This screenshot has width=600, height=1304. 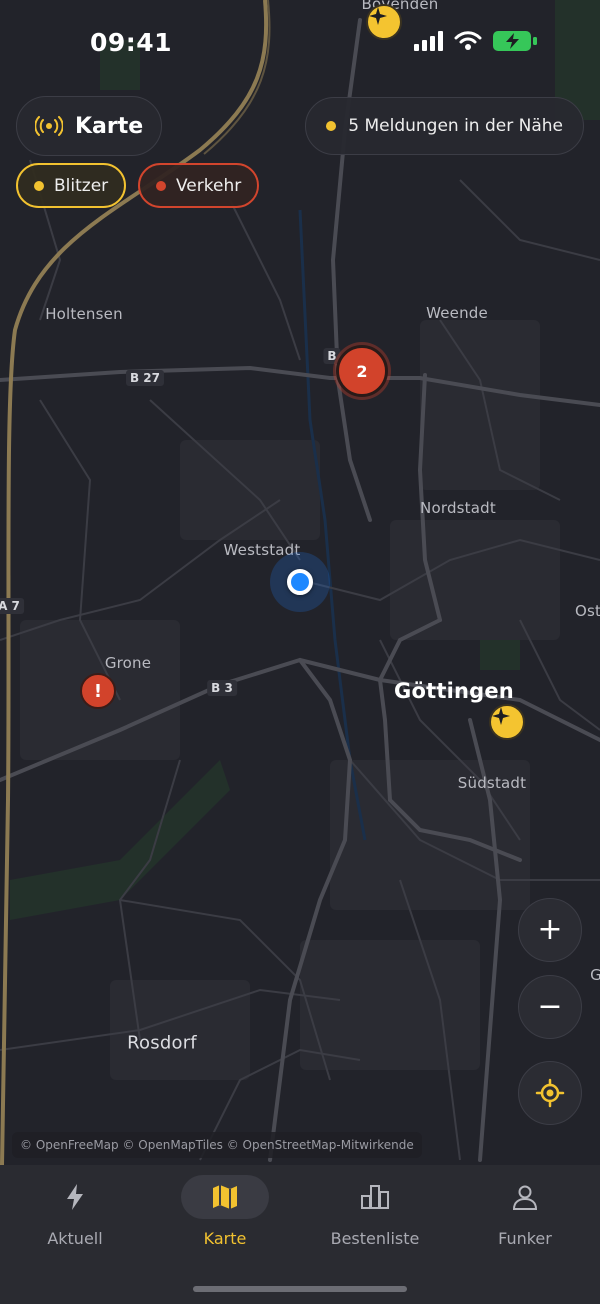 I want to click on tab-label-funker: Funker, so click(x=525, y=1238).